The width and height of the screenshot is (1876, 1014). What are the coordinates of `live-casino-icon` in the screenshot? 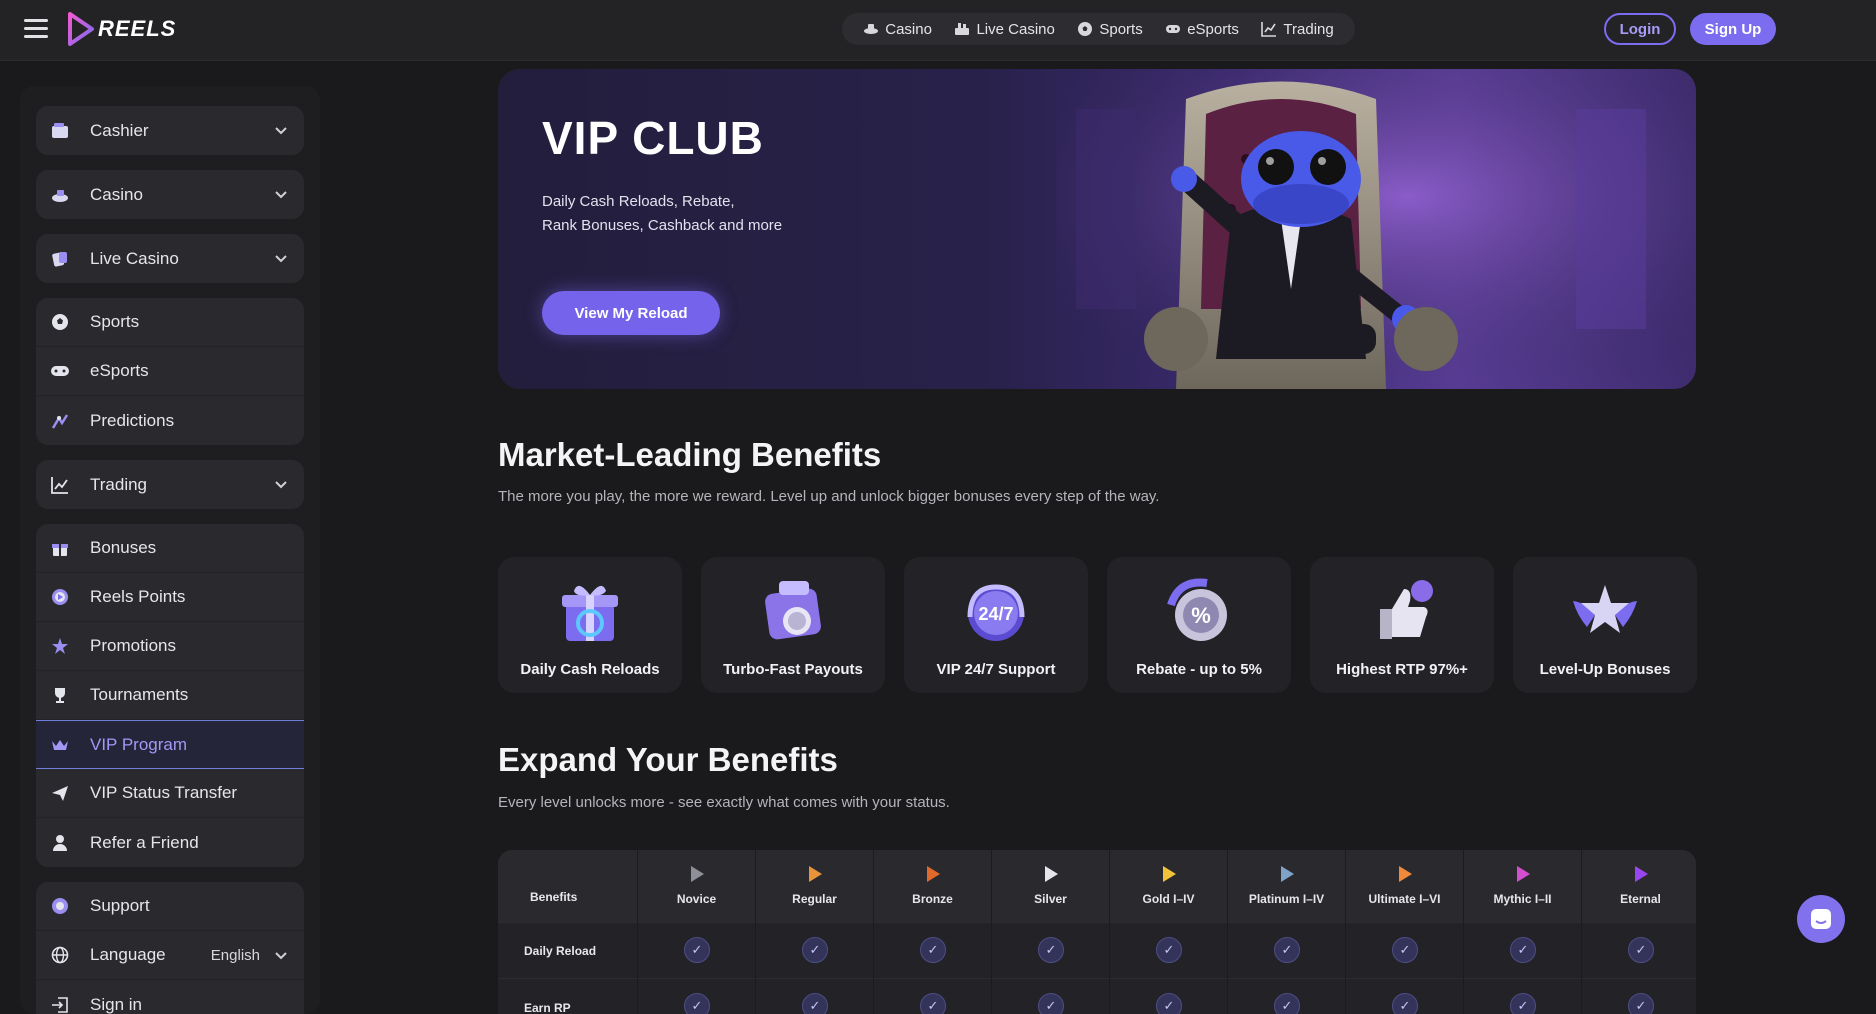 It's located at (60, 259).